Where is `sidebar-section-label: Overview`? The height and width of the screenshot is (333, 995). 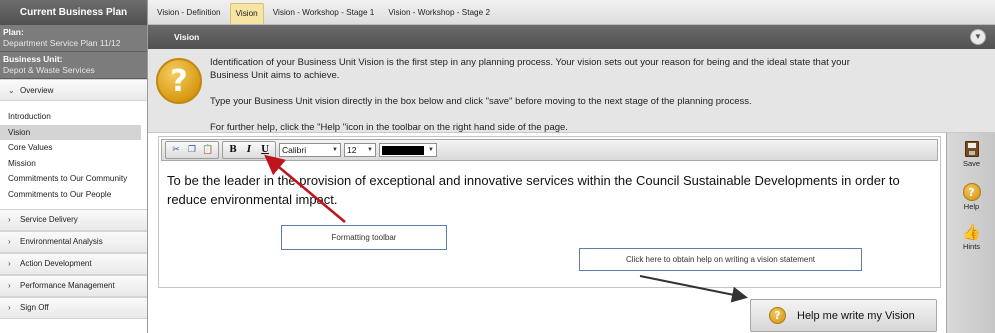
sidebar-section-label: Overview is located at coordinates (37, 90).